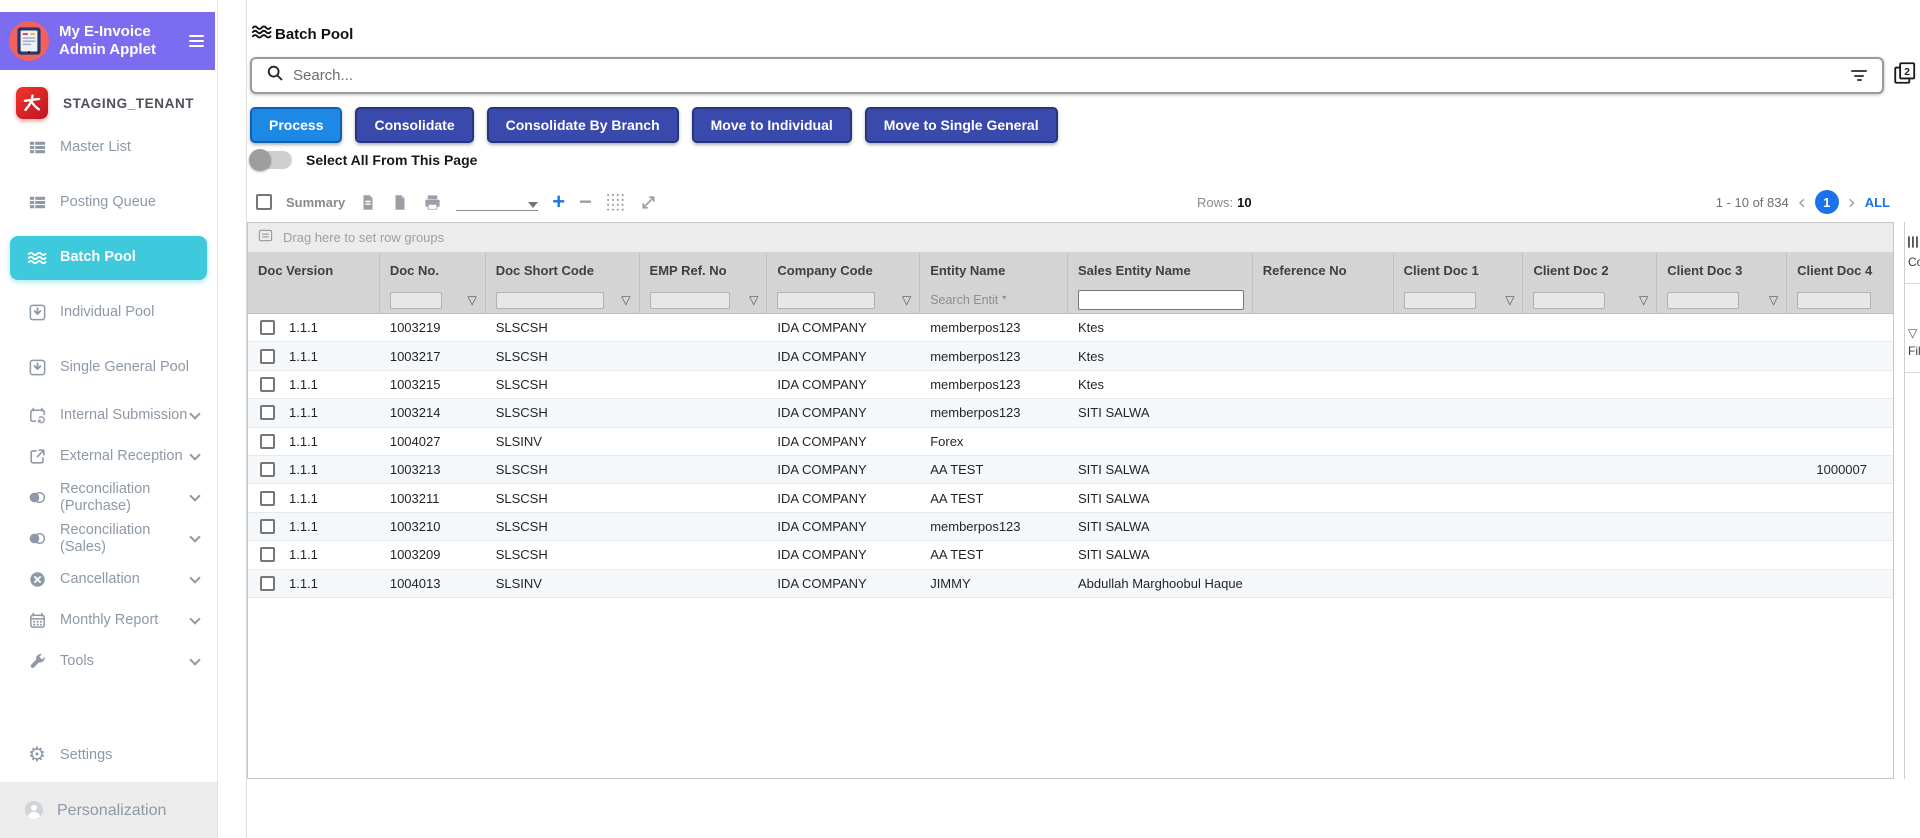 The image size is (1920, 838). I want to click on column-header-client_doc_2: Client Doc 2, so click(1590, 270).